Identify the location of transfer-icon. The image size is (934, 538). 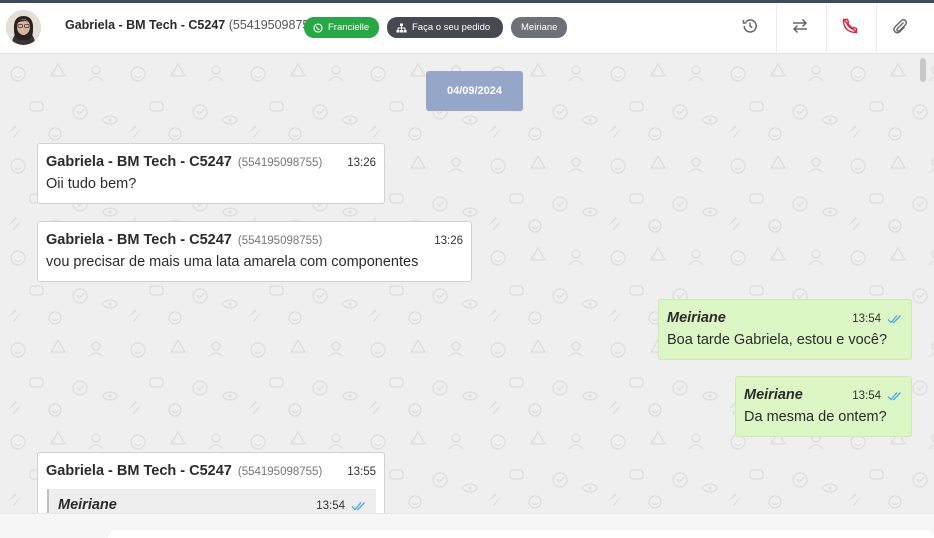
(800, 28).